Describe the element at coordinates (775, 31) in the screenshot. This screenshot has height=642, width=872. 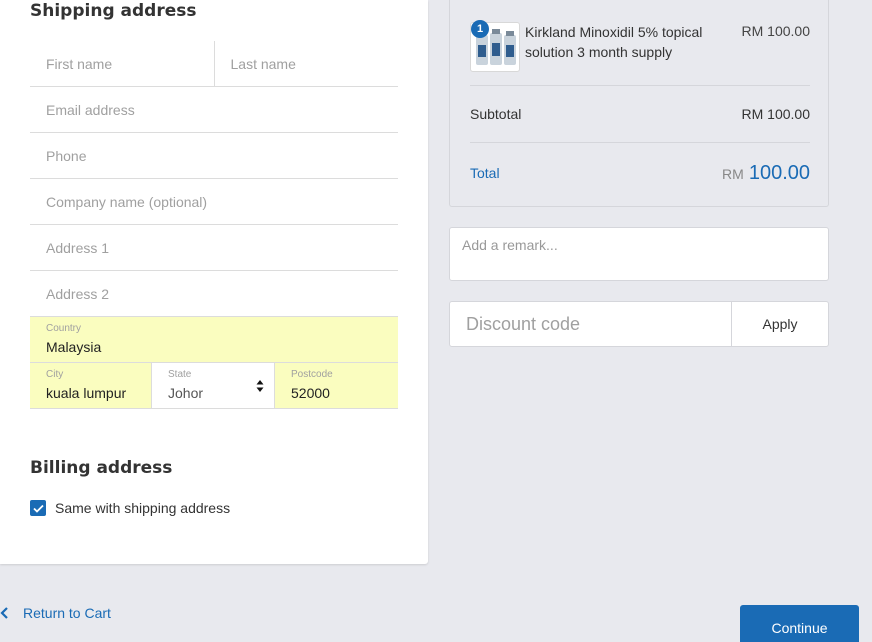
I see `product-price: RM 100.00` at that location.